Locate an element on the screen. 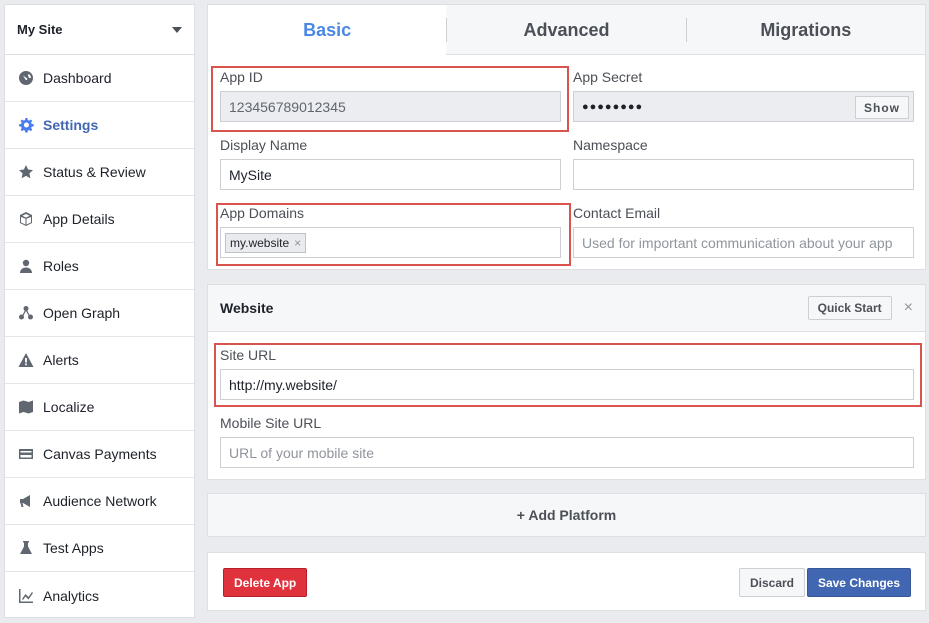 This screenshot has width=929, height=623. website-title: Website is located at coordinates (247, 308).